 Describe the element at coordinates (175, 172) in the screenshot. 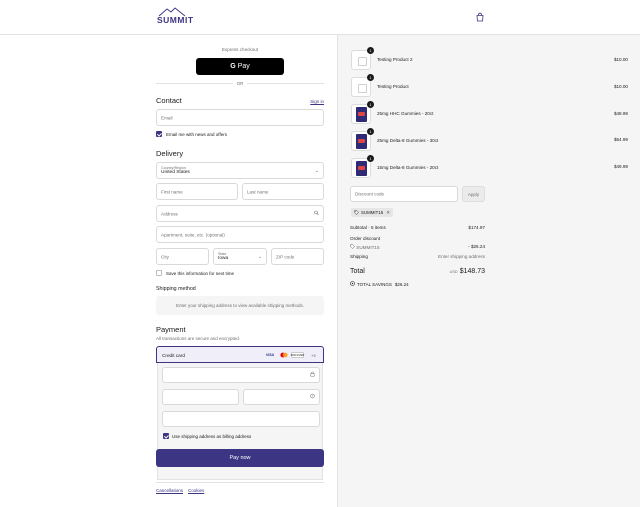

I see `country-value: United States` at that location.